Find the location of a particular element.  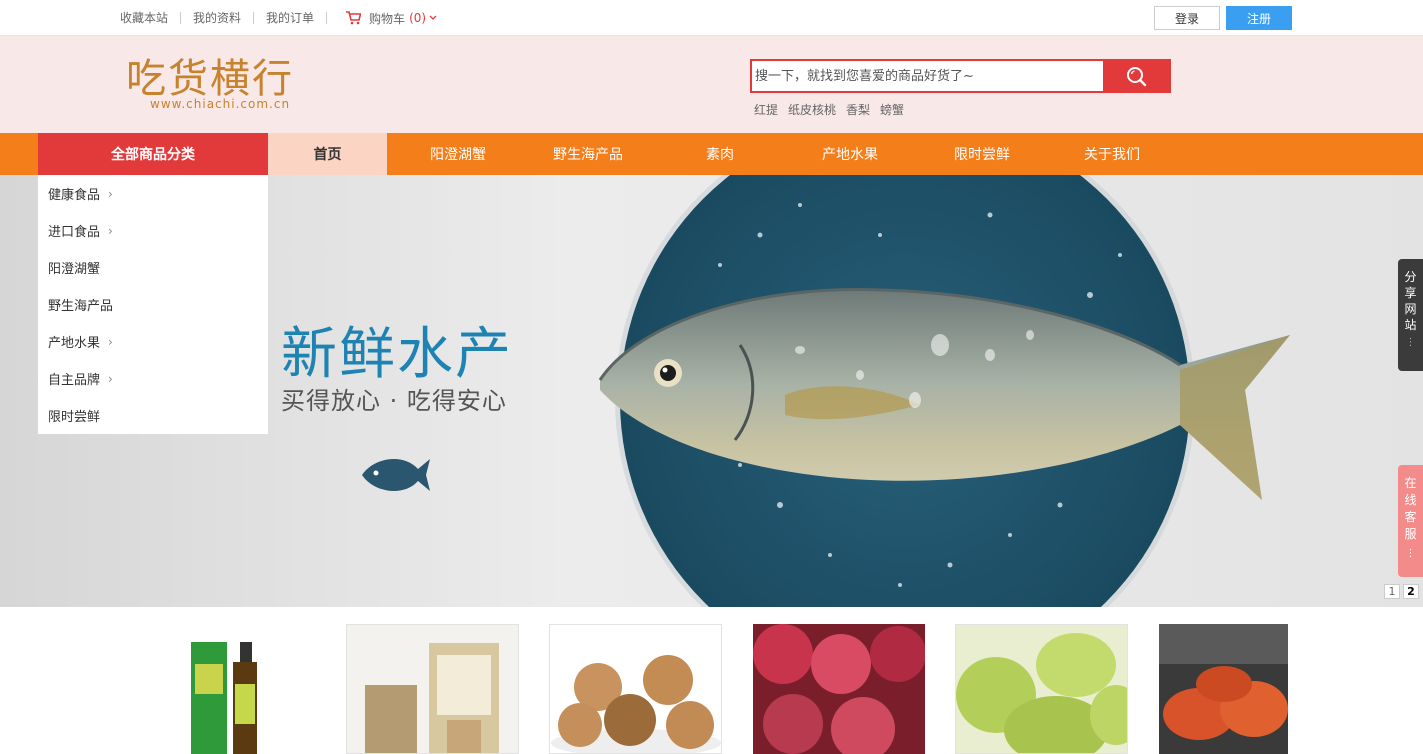

hot-search-words: 红提 纸皮核桃 香梨 螃蟹 is located at coordinates (829, 109).